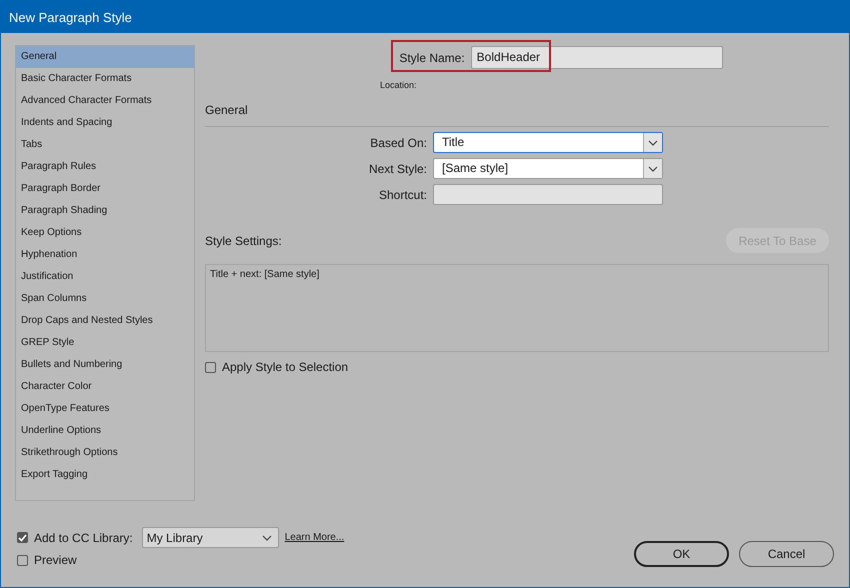  Describe the element at coordinates (105, 233) in the screenshot. I see `category-item: Keep Options` at that location.